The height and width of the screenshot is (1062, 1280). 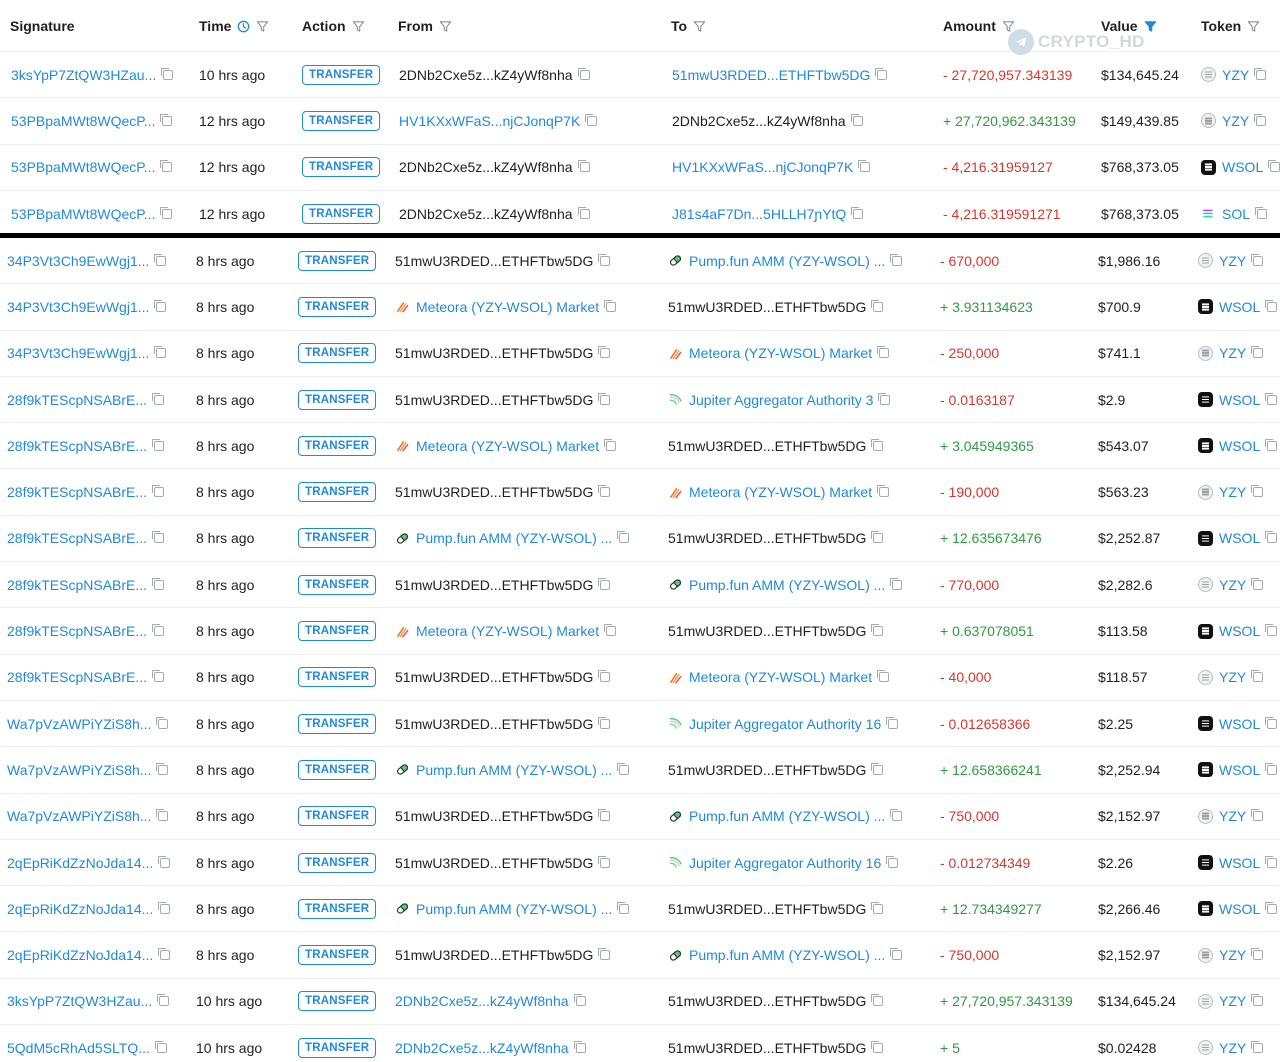 What do you see at coordinates (482, 1001) in the screenshot?
I see `from-address: 2DNb2Cxe5z...kZ4yWf8nha` at bounding box center [482, 1001].